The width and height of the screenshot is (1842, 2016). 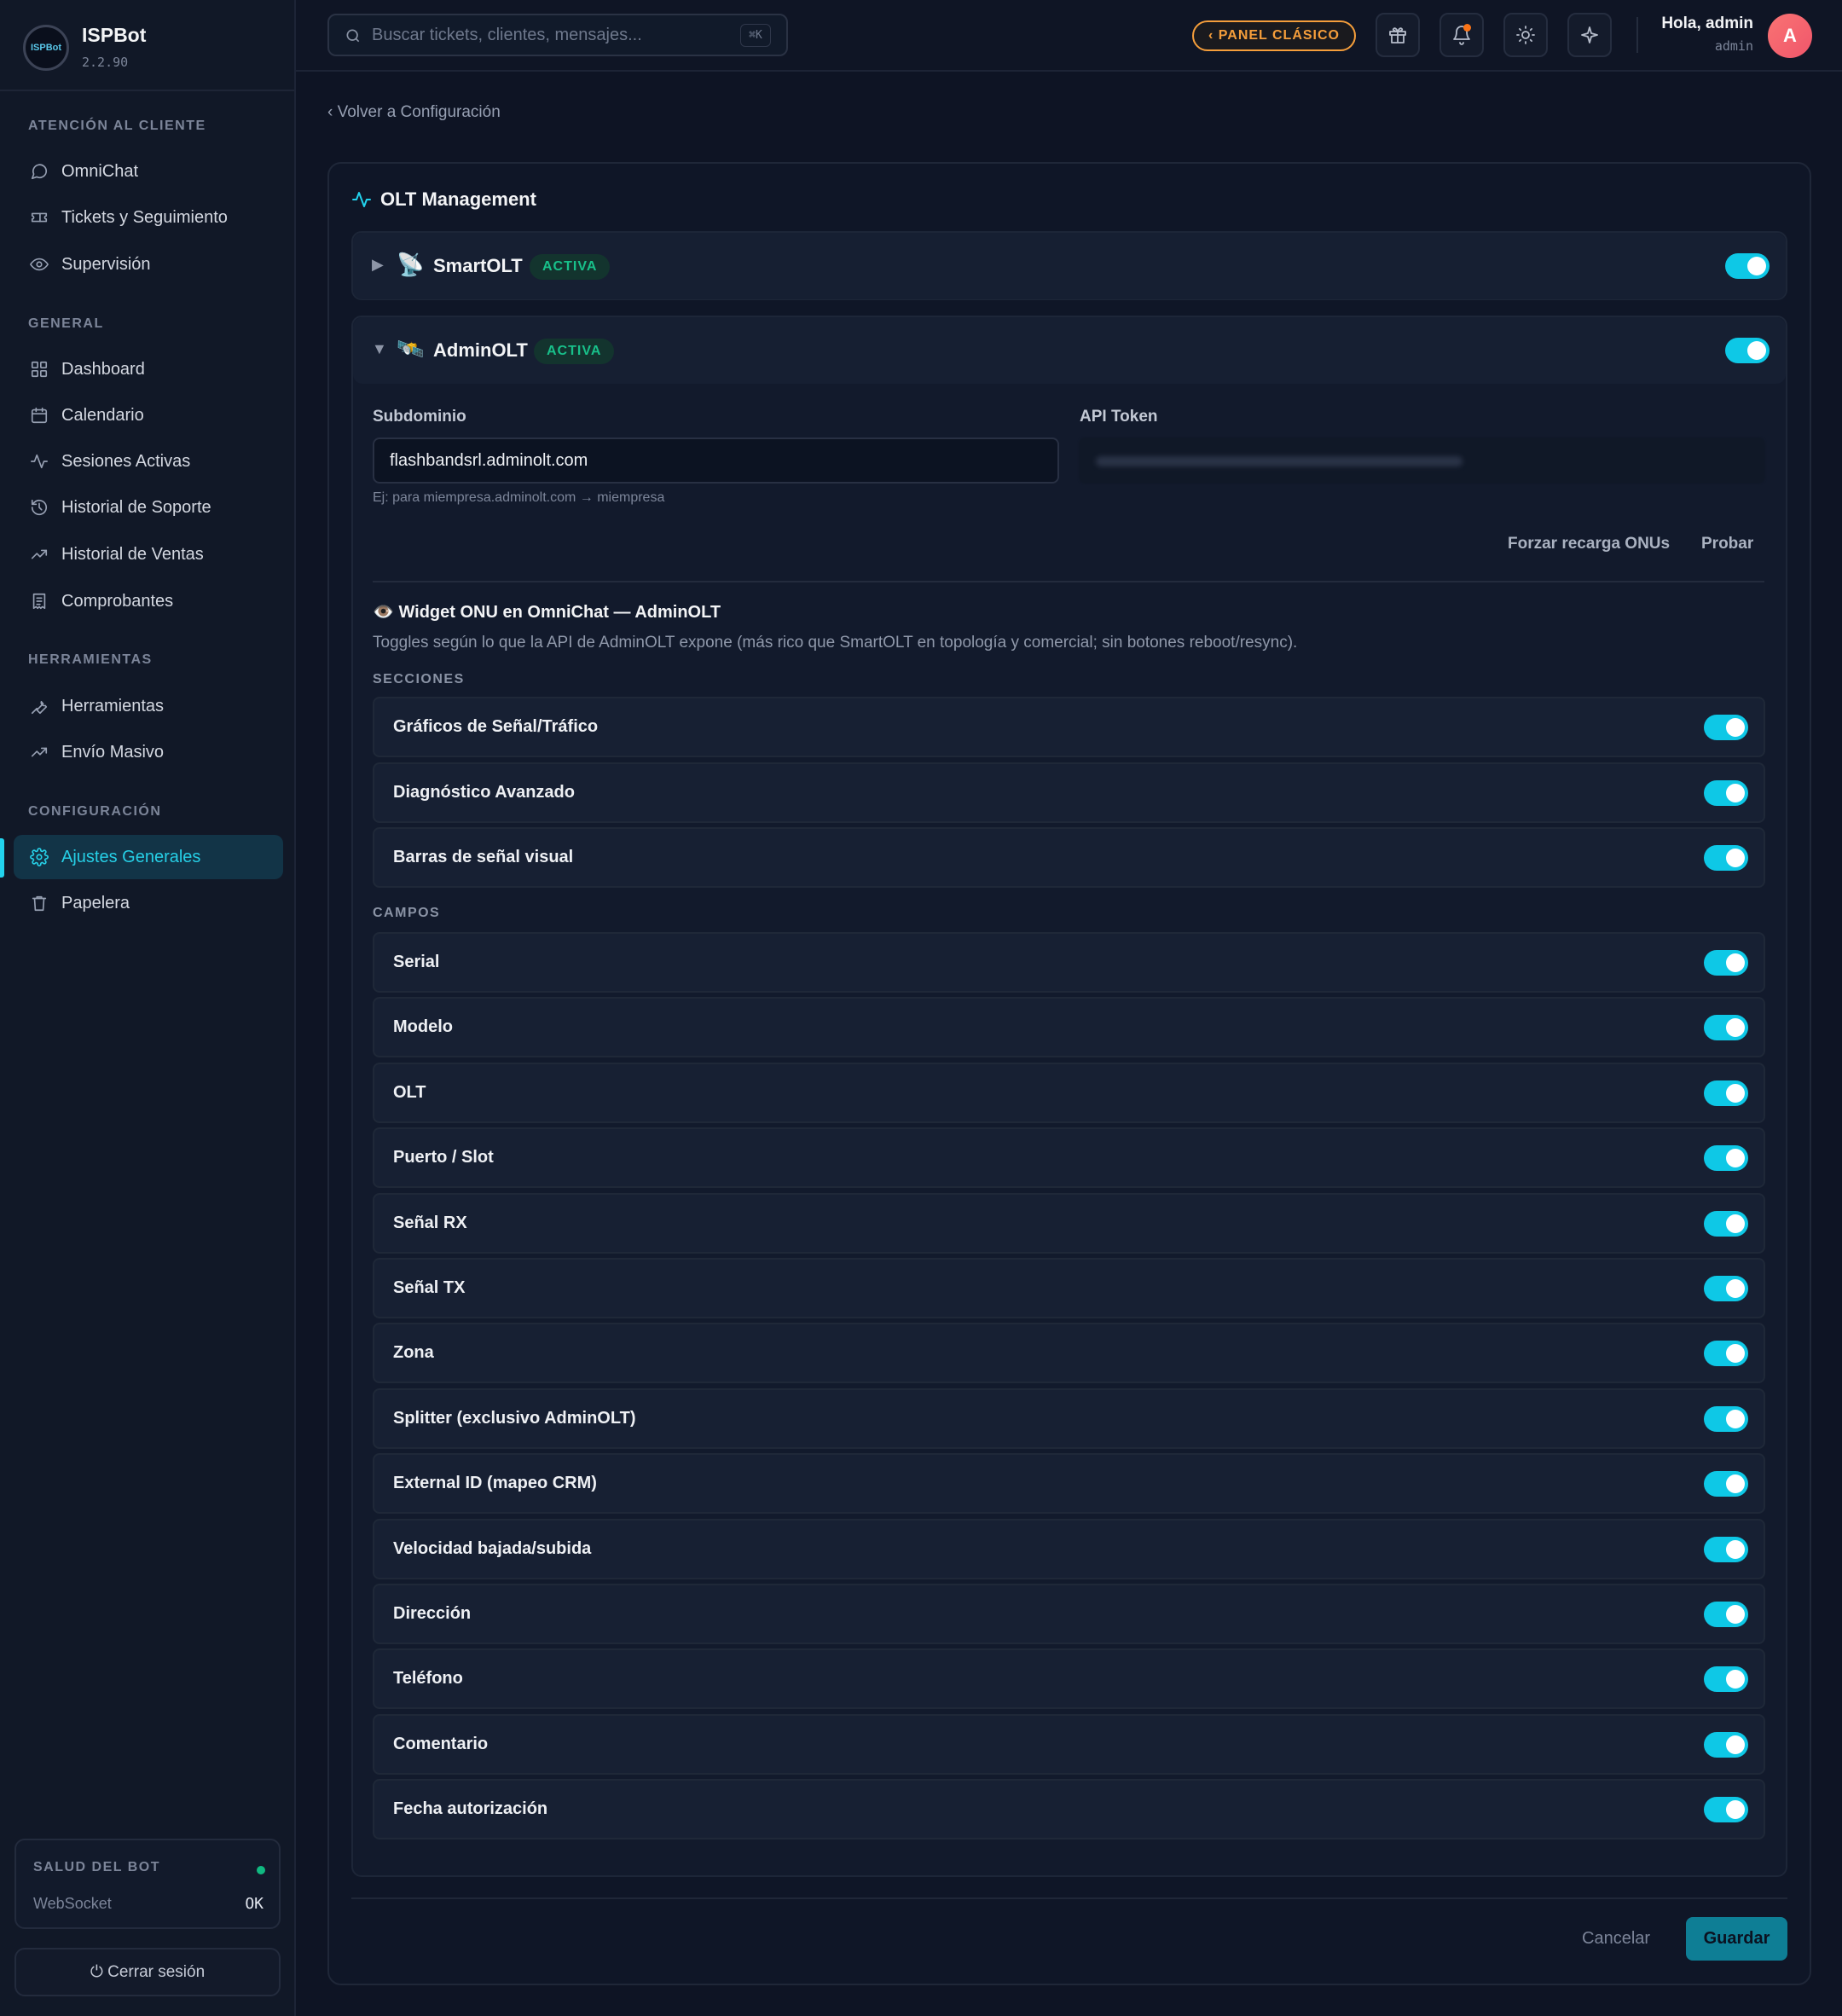 I want to click on search-icon, so click(x=353, y=36).